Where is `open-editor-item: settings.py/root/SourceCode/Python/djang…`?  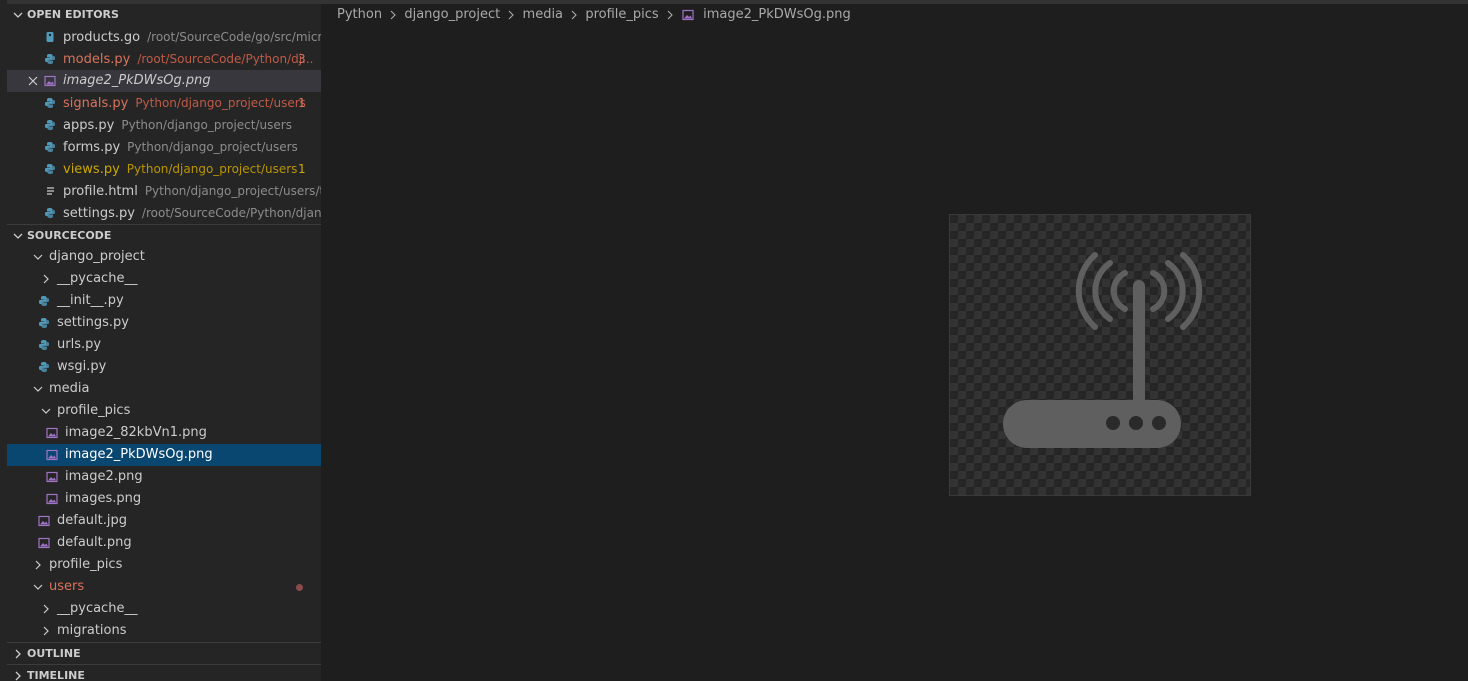
open-editor-item: settings.py/root/SourceCode/Python/djang… is located at coordinates (164, 213).